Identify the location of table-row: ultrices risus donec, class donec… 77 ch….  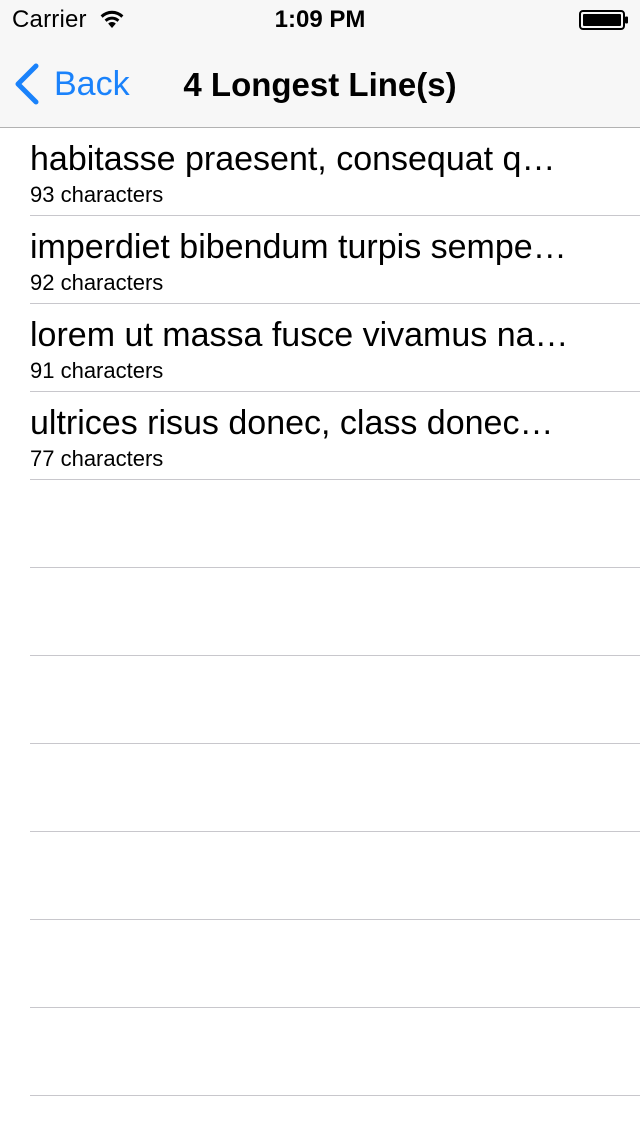
(320, 436).